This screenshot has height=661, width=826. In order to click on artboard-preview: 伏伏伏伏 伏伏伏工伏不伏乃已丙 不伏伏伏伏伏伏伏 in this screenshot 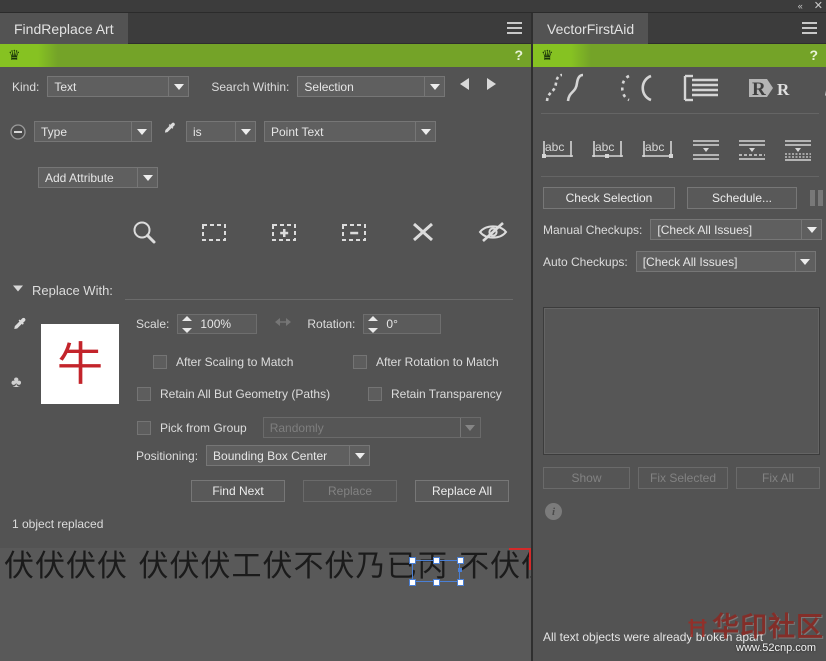, I will do `click(265, 604)`.